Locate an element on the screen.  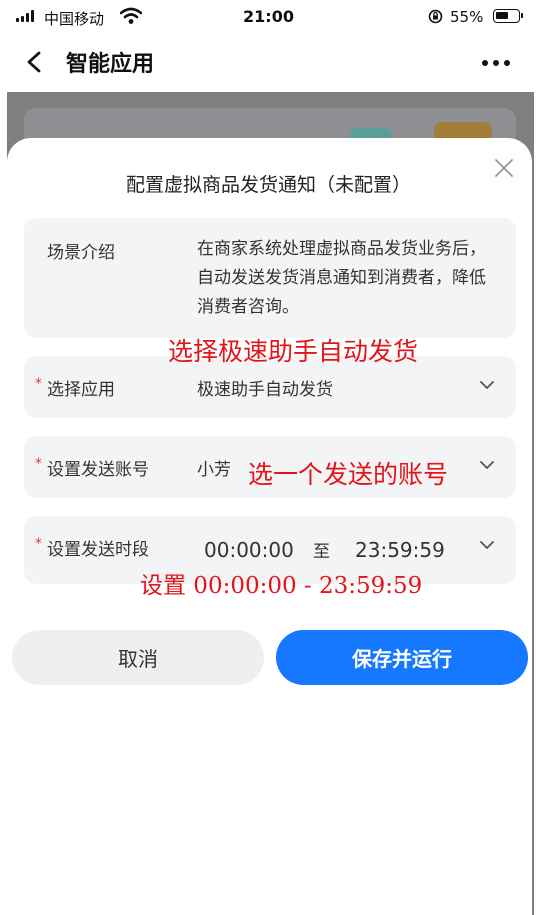
rotation-lock-icon is located at coordinates (435, 16).